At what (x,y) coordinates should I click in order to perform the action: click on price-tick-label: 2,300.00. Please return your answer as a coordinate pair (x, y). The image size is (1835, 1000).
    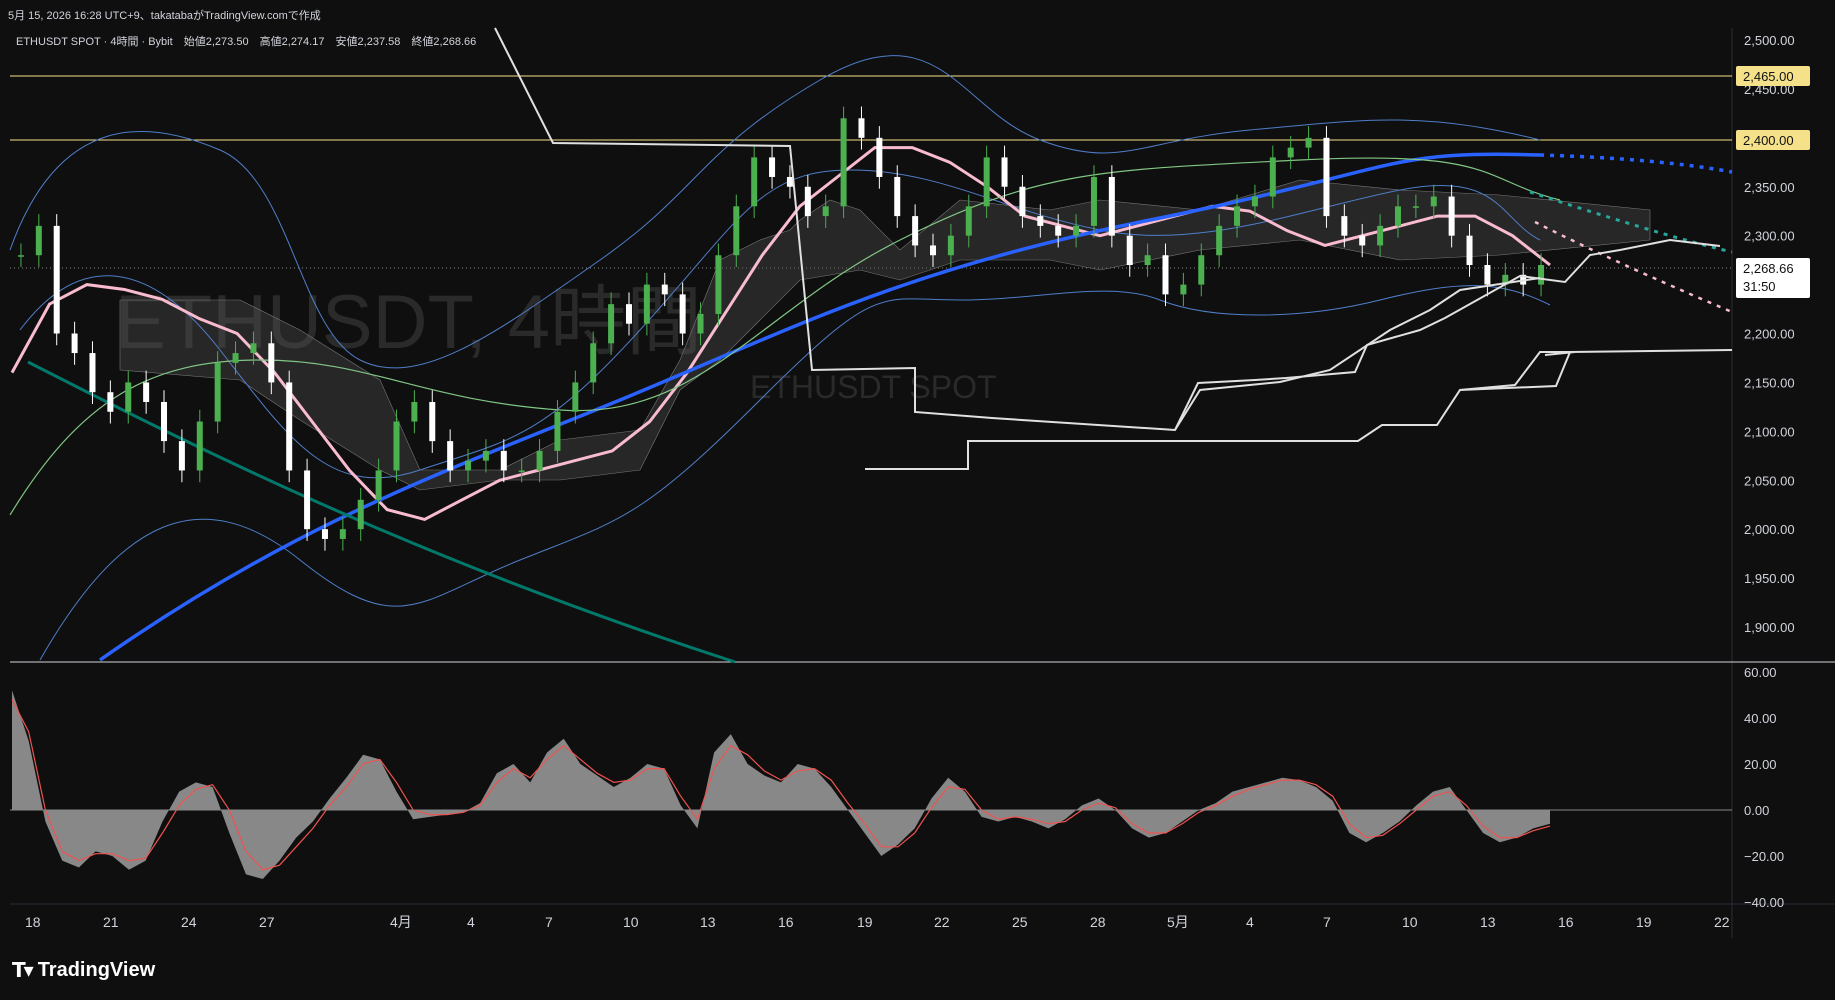
    Looking at the image, I should click on (1769, 236).